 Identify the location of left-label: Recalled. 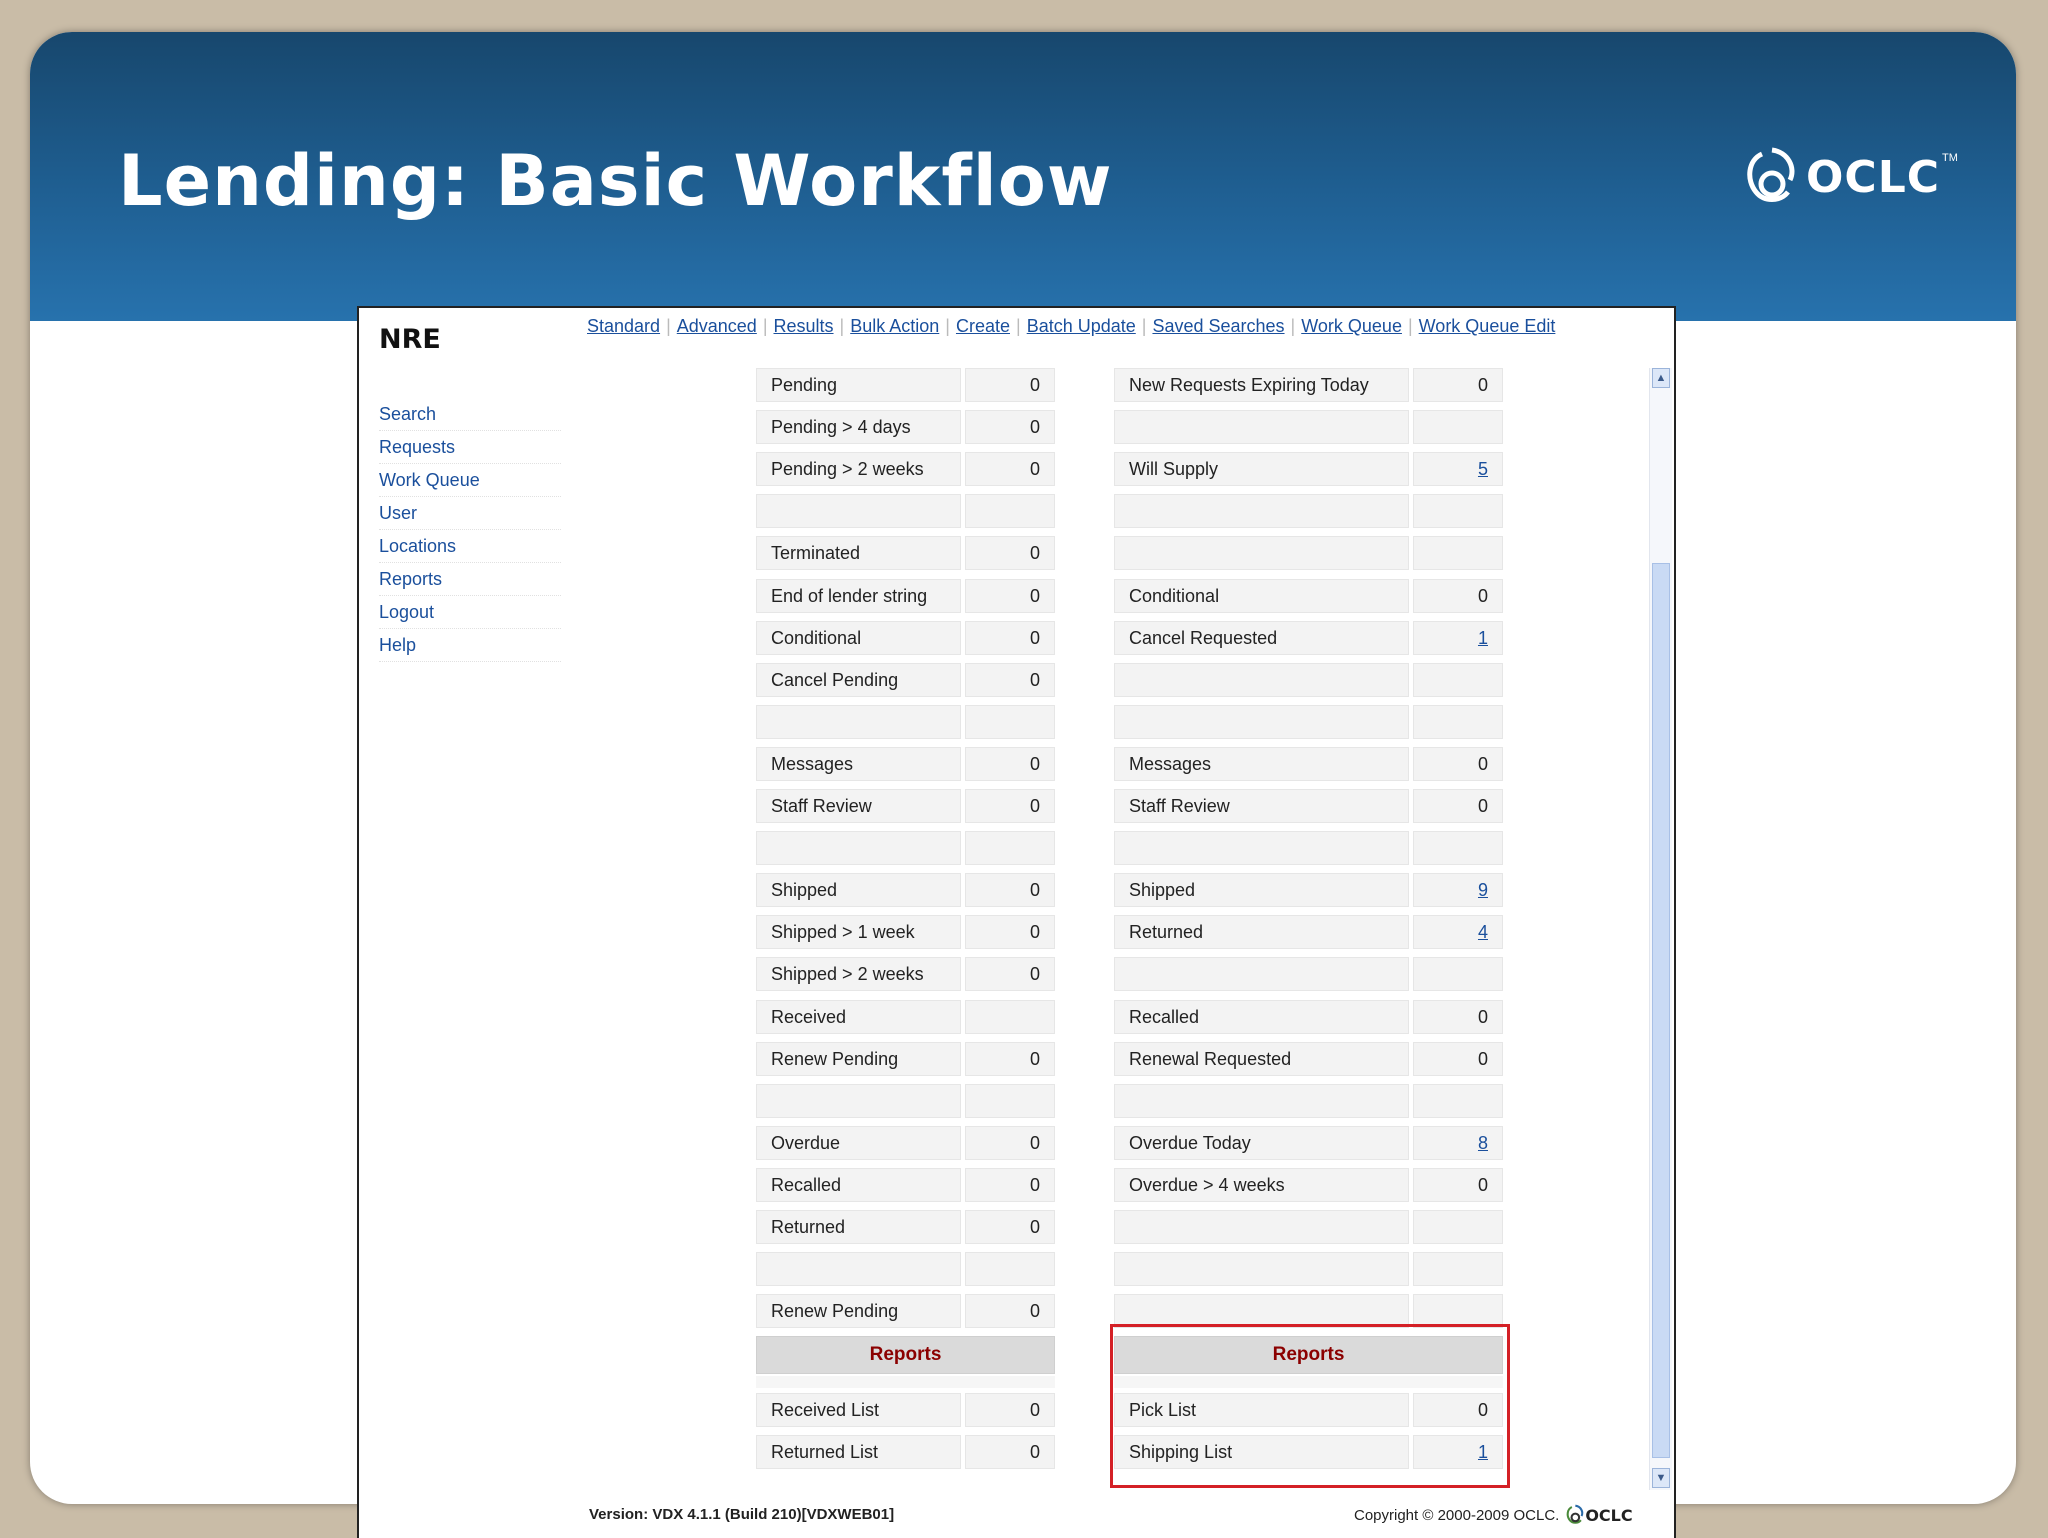
(858, 1185).